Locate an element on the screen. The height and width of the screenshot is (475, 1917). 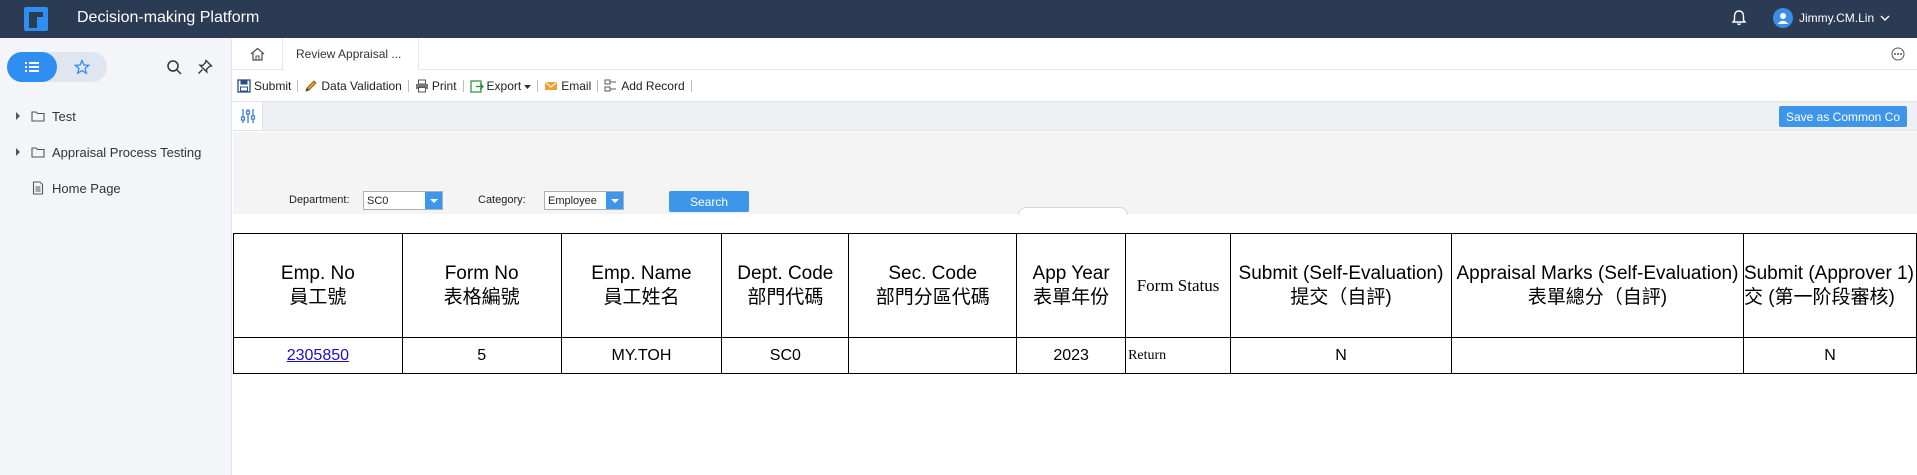
cell-dept-code: SC0 is located at coordinates (785, 355).